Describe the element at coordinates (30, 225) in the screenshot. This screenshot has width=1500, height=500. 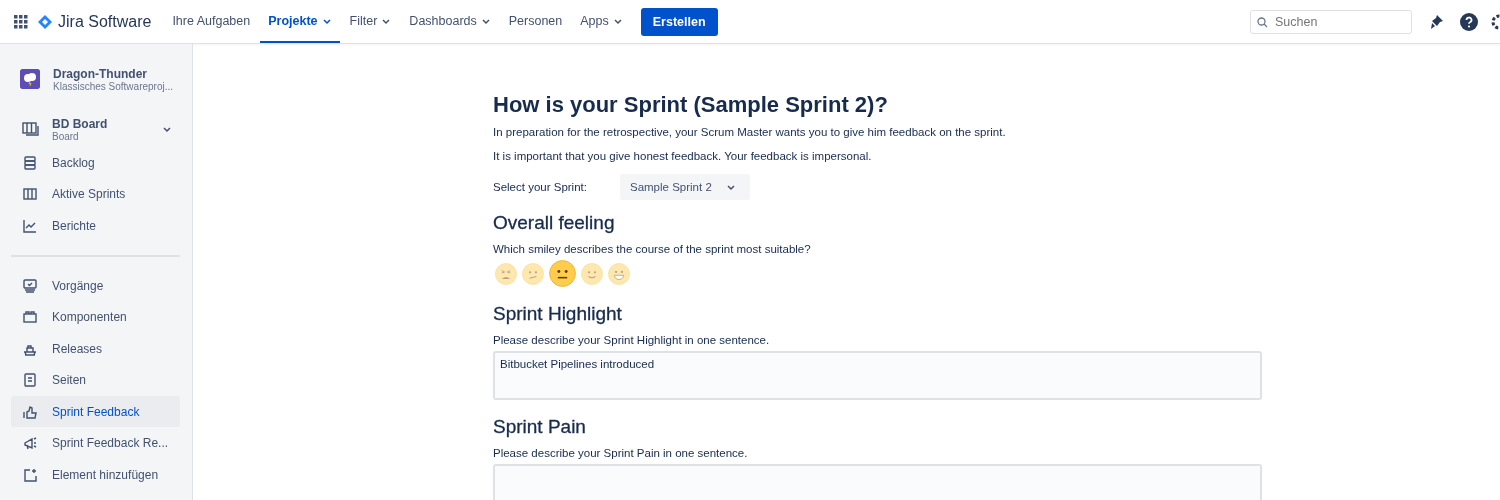
I see `line-chart-icon` at that location.